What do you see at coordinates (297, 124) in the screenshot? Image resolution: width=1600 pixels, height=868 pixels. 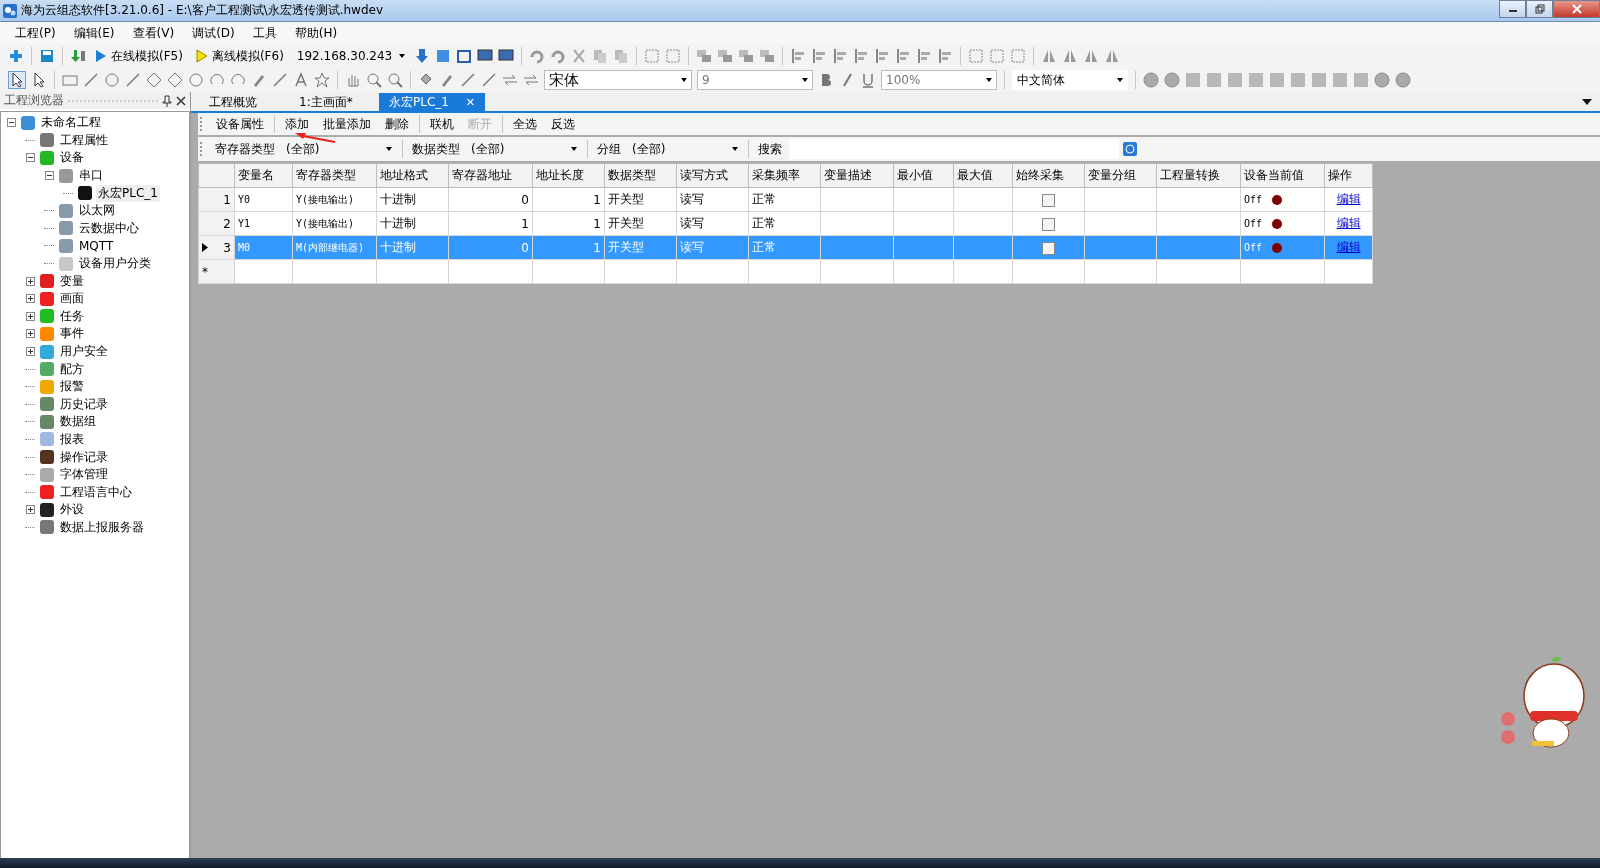 I see `toolbar-button: 添加` at bounding box center [297, 124].